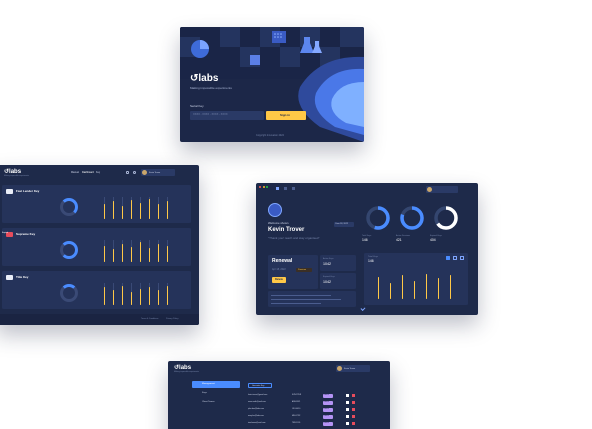 This screenshot has height=429, width=592. What do you see at coordinates (308, 396) in the screenshot?
I see `table-row: kevin.trover@gmail.com KVN-TRVR Active` at bounding box center [308, 396].